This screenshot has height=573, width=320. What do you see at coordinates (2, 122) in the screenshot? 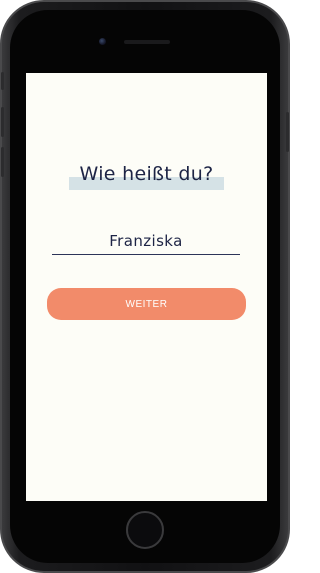
I see `volume-up-button` at bounding box center [2, 122].